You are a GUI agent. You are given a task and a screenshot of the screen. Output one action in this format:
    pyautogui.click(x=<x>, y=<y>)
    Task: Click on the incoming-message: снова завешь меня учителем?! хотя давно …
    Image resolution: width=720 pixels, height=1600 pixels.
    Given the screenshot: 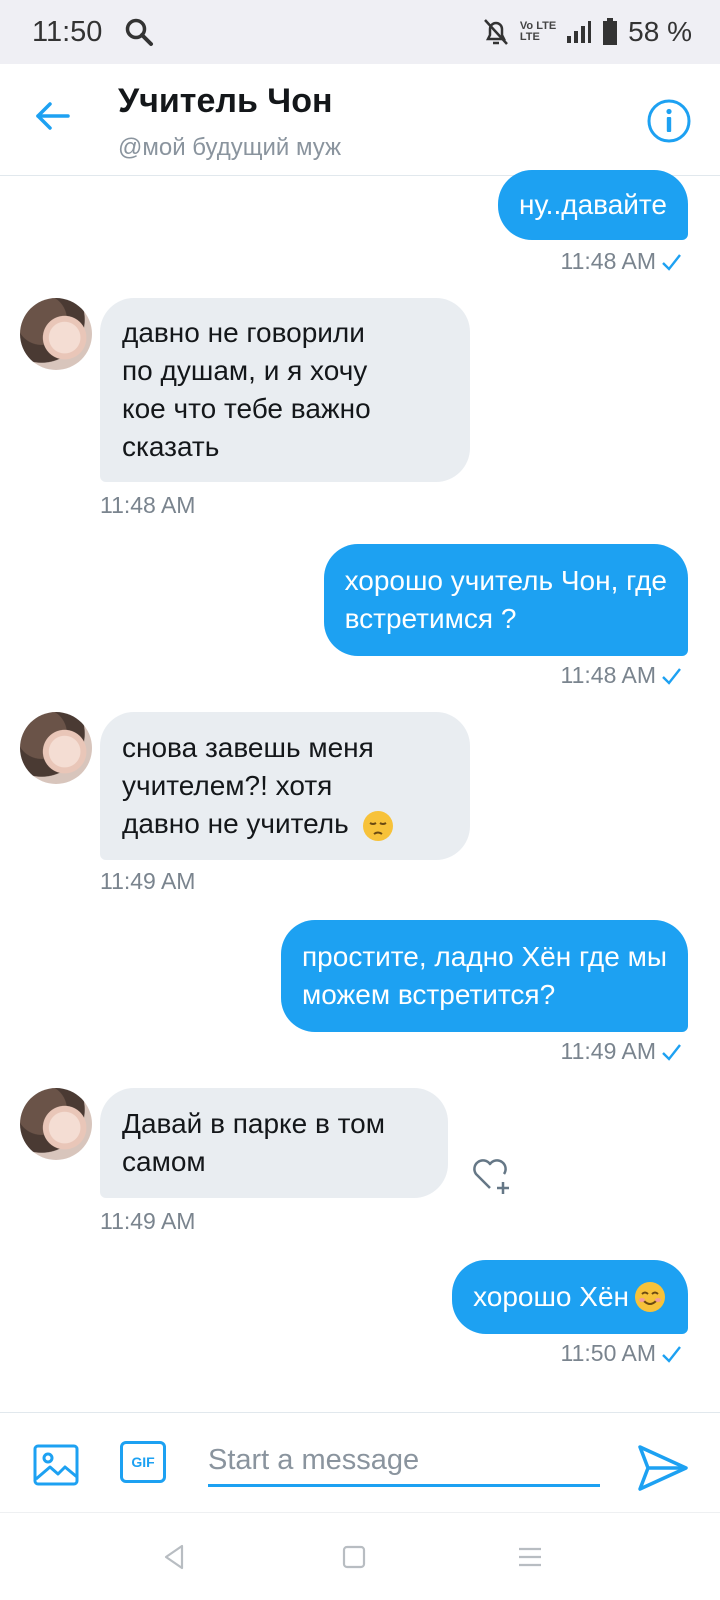 What is the action you would take?
    pyautogui.click(x=285, y=786)
    